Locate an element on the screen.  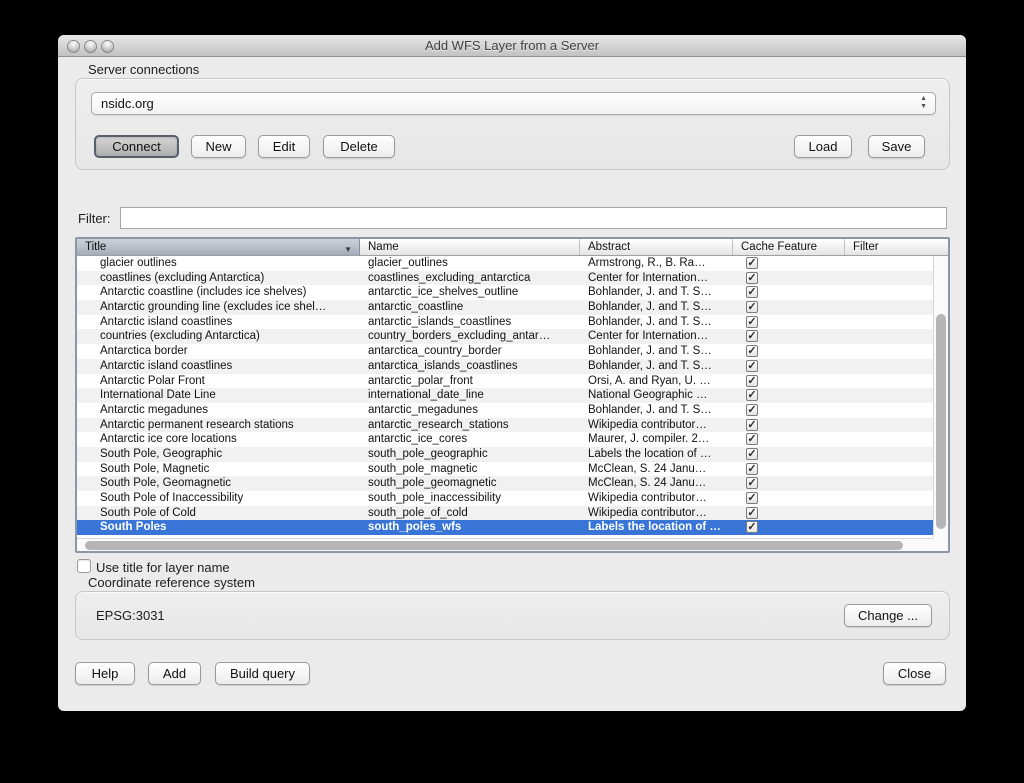
row-title: Antarctic ice core locations is located at coordinates (168, 439).